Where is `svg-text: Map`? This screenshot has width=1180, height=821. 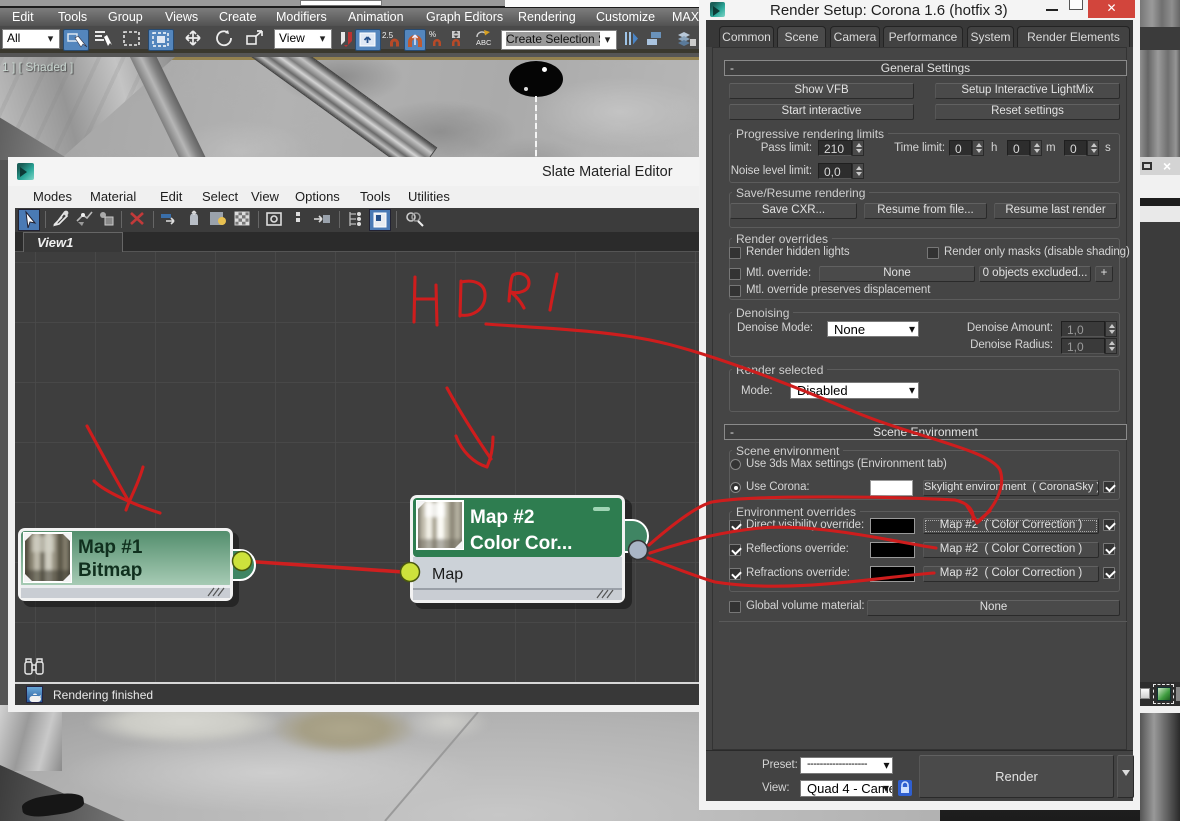 svg-text: Map is located at coordinates (447, 574).